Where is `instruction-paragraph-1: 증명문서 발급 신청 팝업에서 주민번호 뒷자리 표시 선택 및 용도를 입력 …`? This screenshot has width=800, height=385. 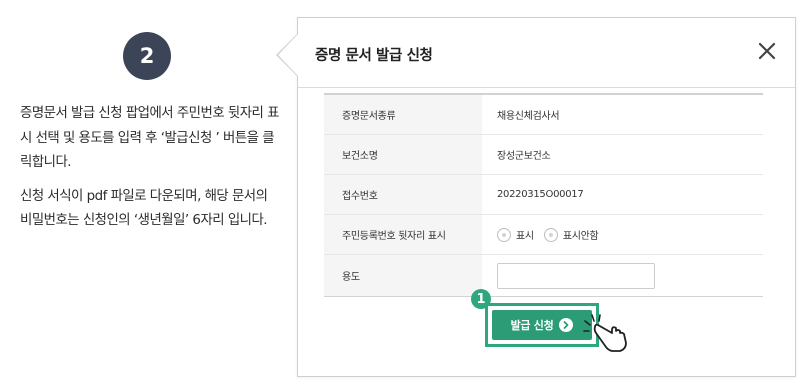
instruction-paragraph-1: 증명문서 발급 신청 팝업에서 주민번호 뒷자리 표시 선택 및 용도를 입력 … is located at coordinates (149, 138).